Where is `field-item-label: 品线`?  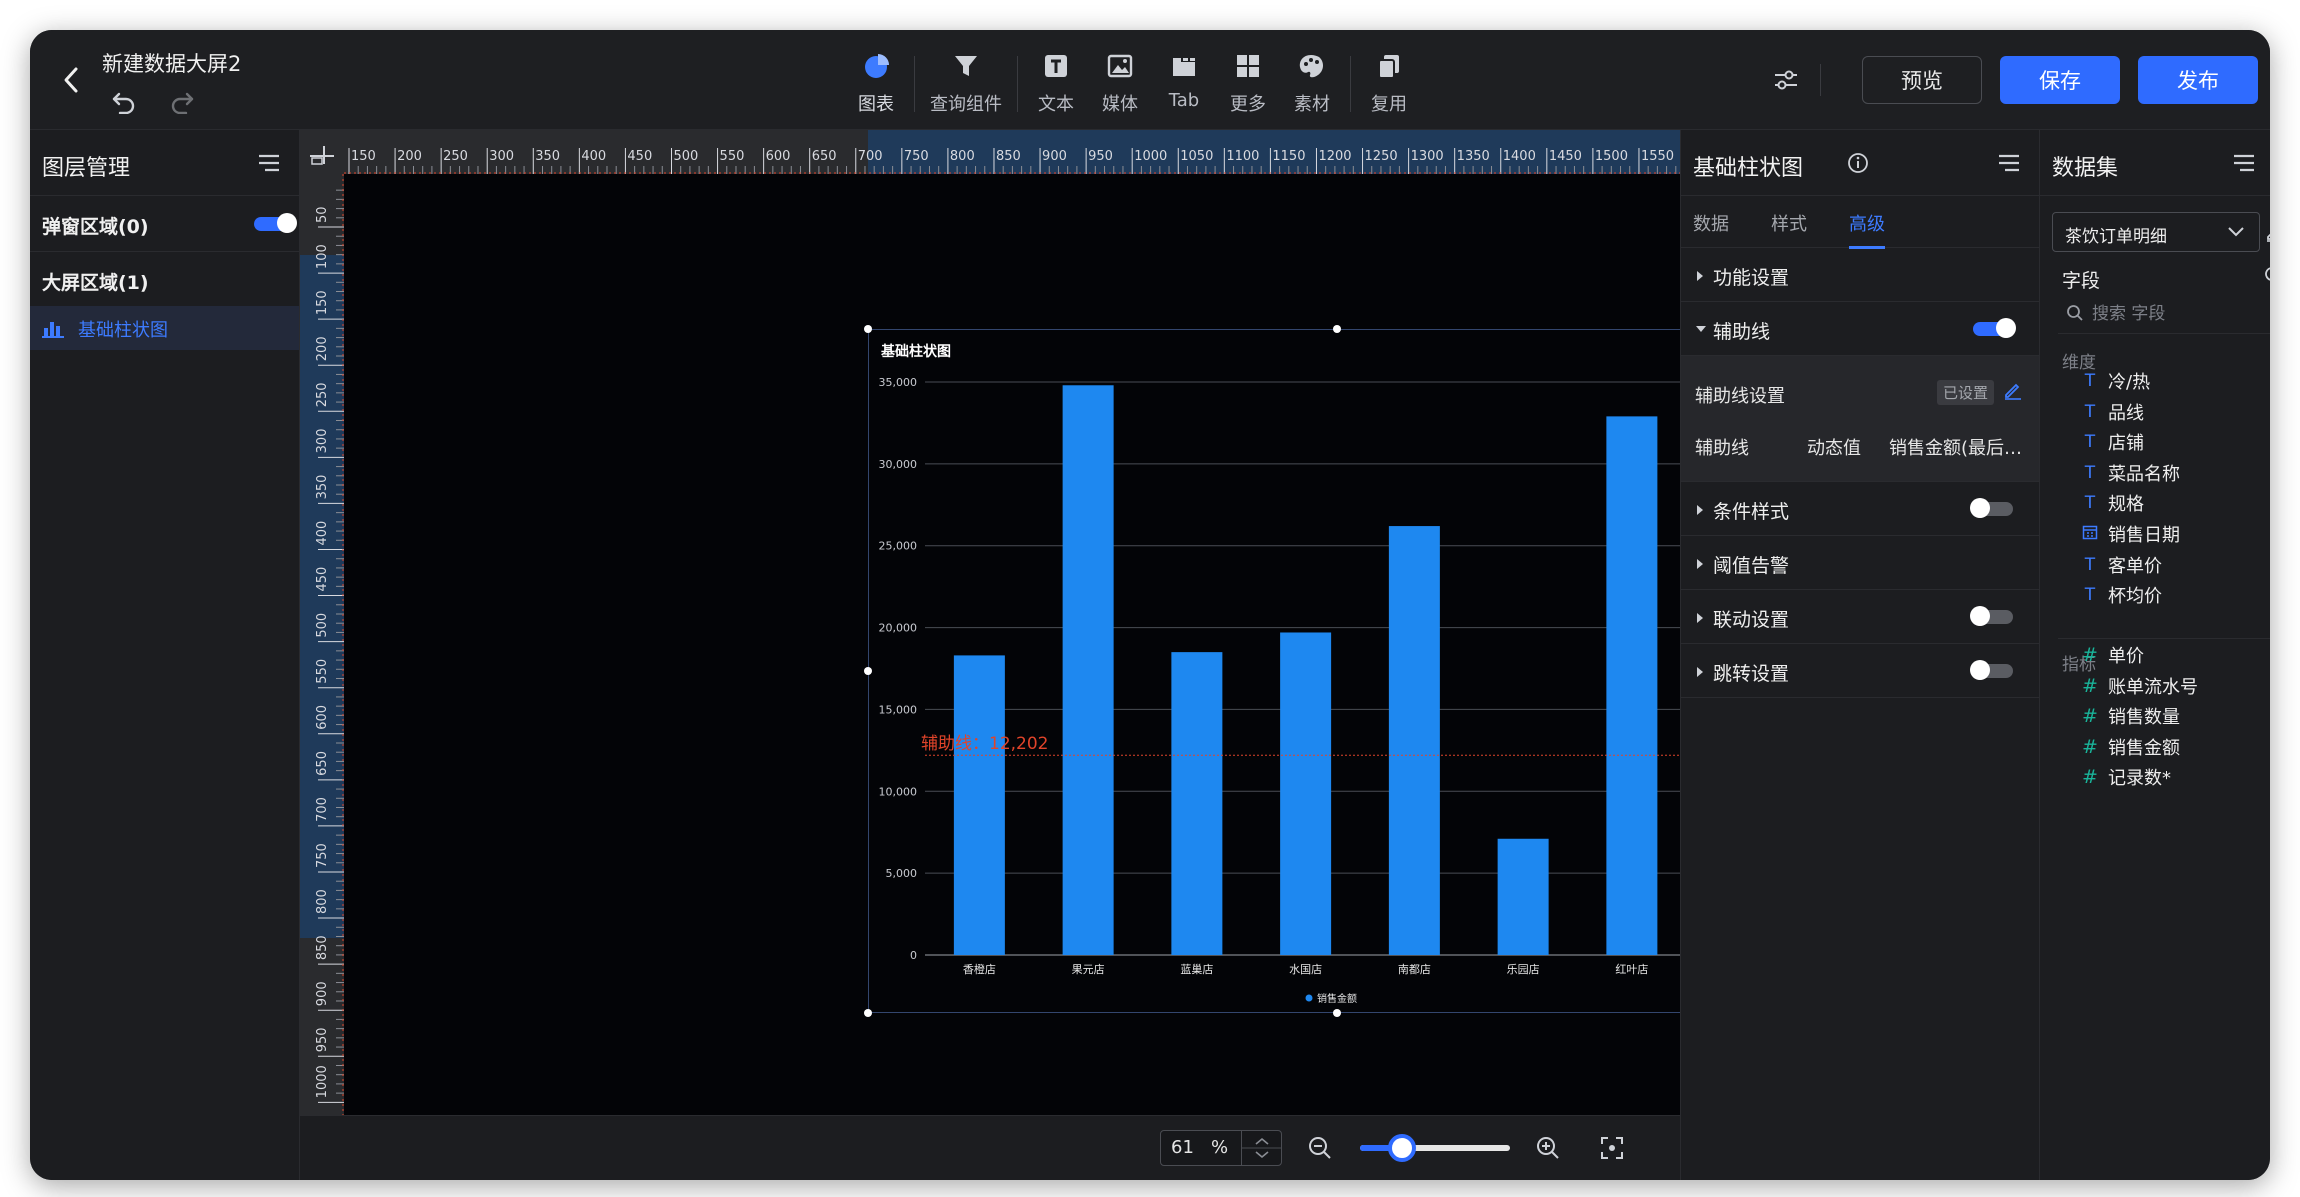 field-item-label: 品线 is located at coordinates (2126, 413).